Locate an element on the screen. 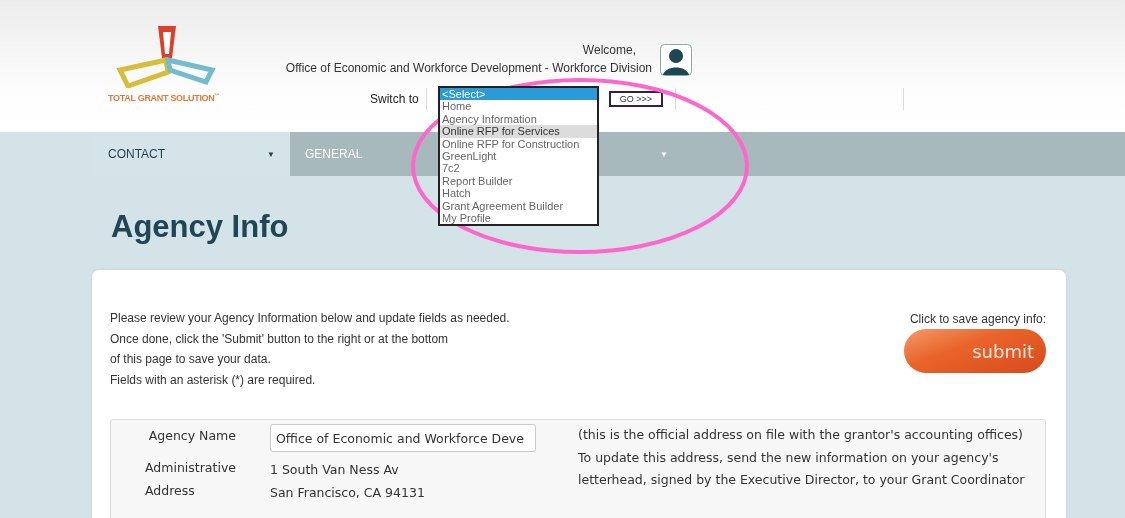 Image resolution: width=1125 pixels, height=518 pixels. logo-icon is located at coordinates (166, 57).